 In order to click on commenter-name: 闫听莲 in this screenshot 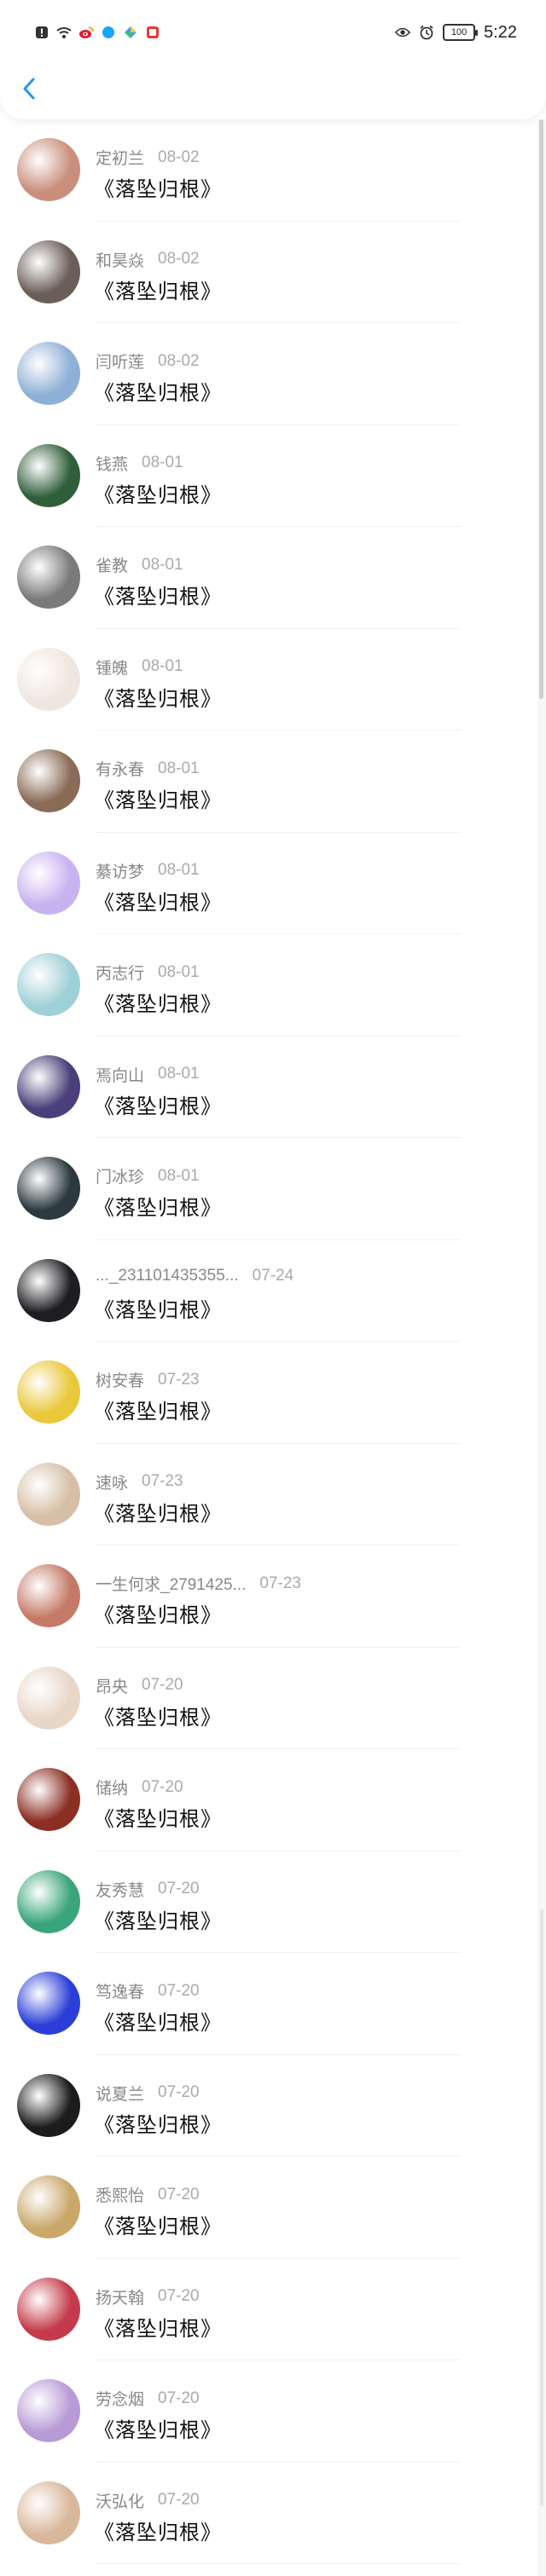, I will do `click(120, 361)`.